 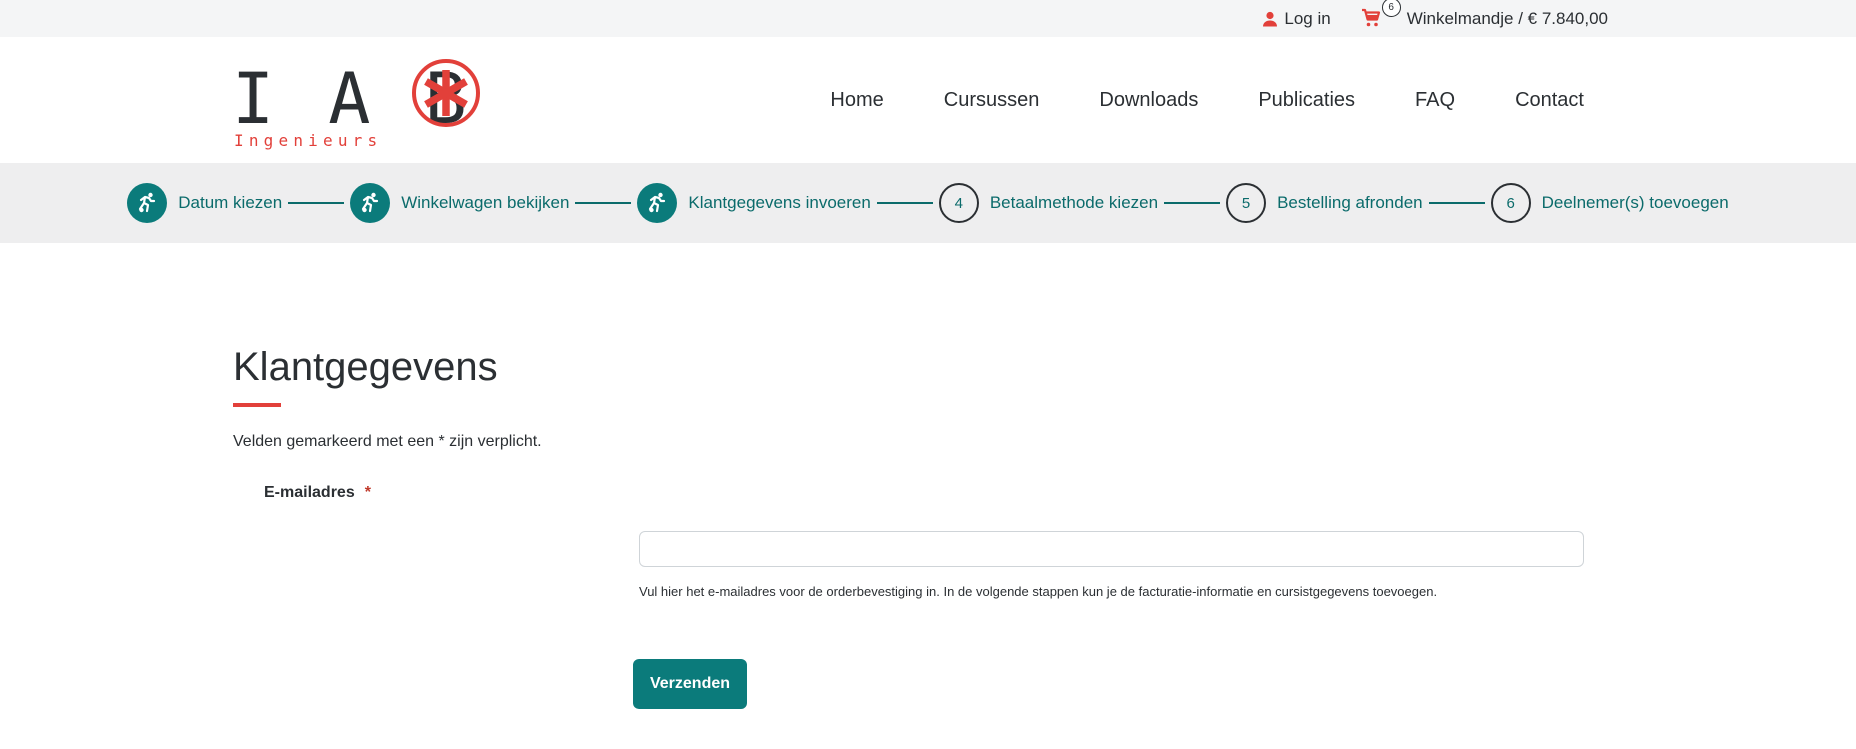 I want to click on step-number: 4, so click(x=958, y=203).